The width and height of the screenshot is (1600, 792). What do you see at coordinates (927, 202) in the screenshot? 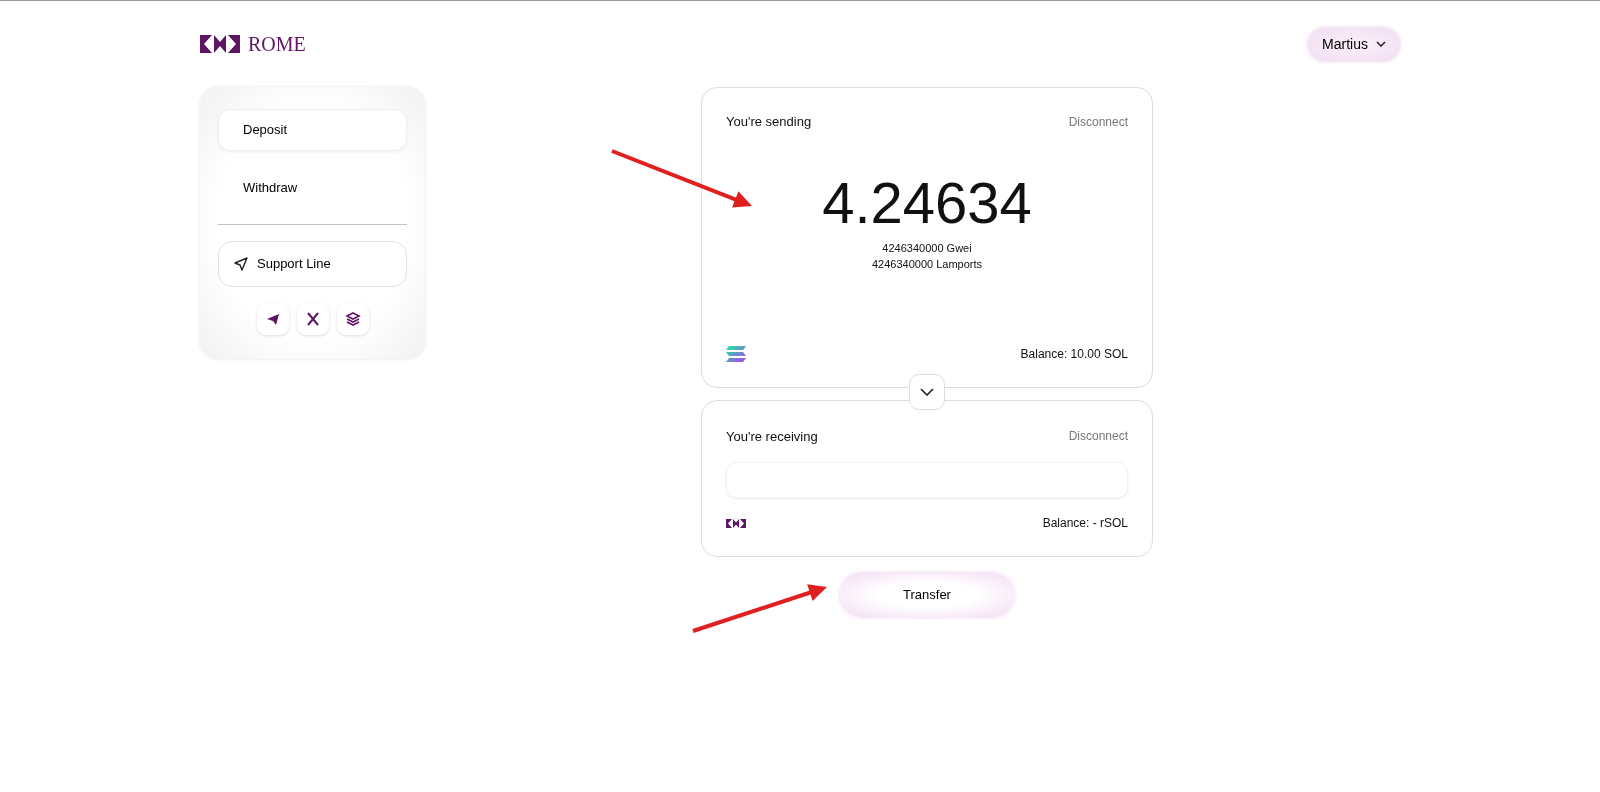
I see `amount-value: 4.24634` at bounding box center [927, 202].